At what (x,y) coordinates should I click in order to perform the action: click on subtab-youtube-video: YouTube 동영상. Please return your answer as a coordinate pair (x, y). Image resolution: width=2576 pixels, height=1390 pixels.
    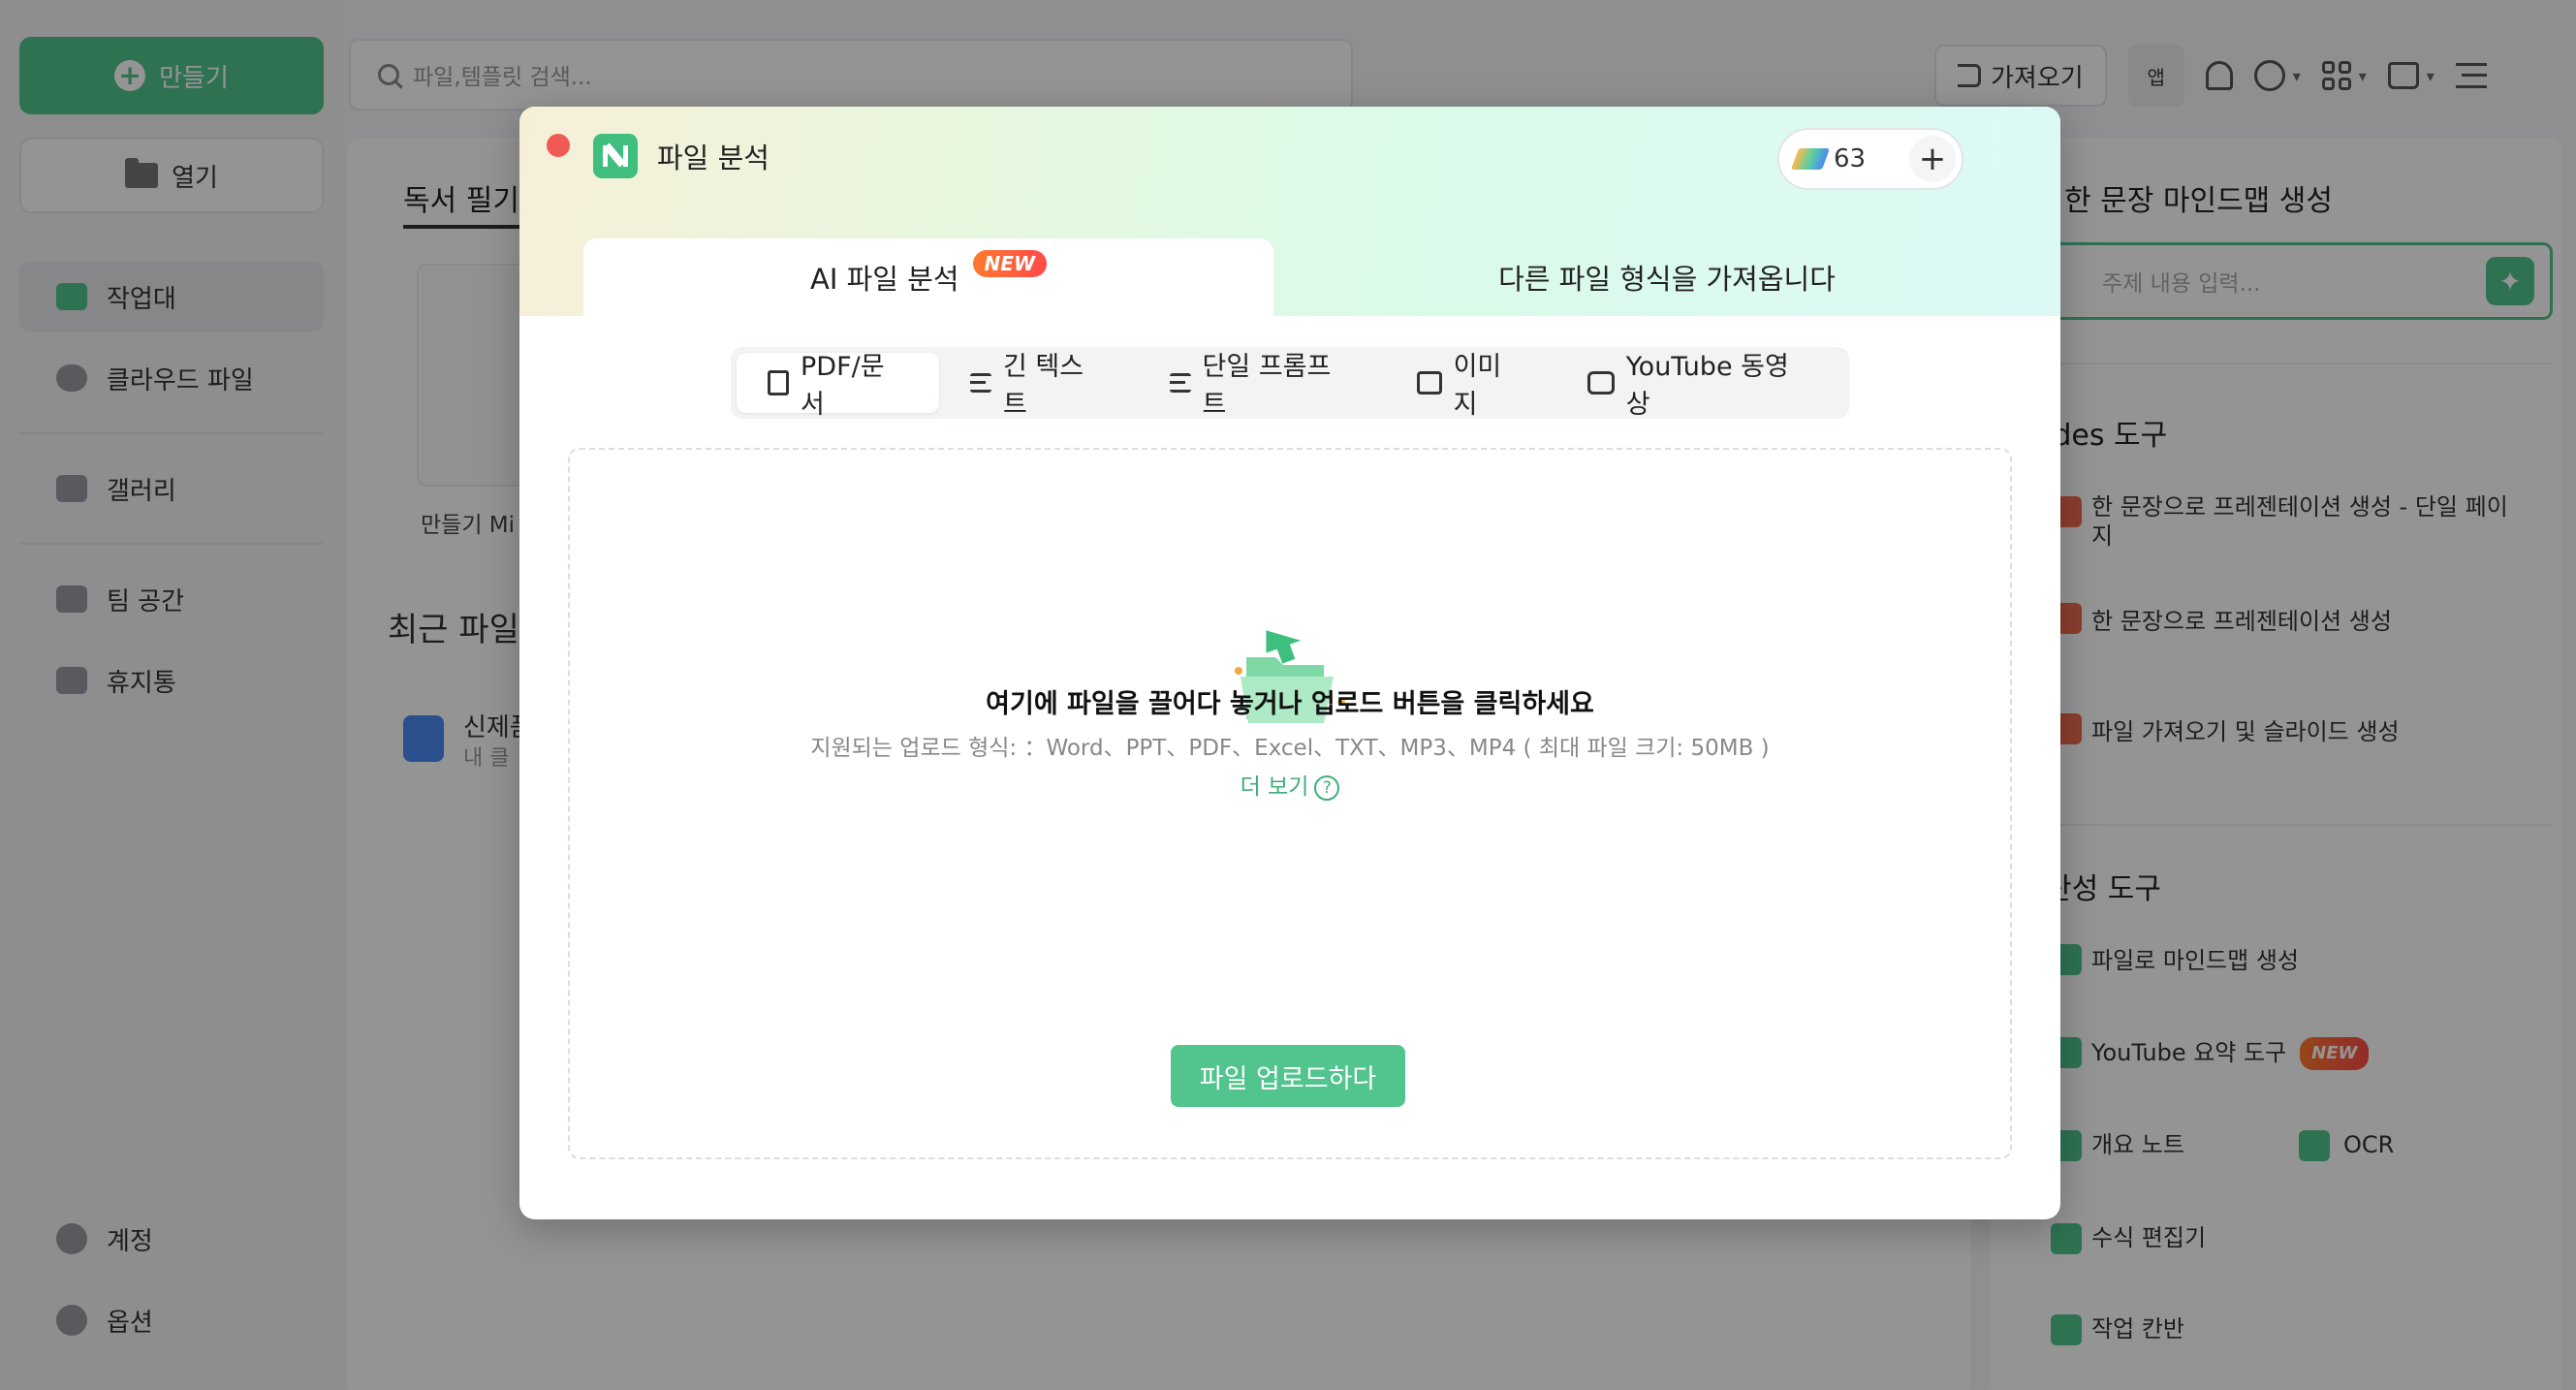
    Looking at the image, I should click on (1699, 386).